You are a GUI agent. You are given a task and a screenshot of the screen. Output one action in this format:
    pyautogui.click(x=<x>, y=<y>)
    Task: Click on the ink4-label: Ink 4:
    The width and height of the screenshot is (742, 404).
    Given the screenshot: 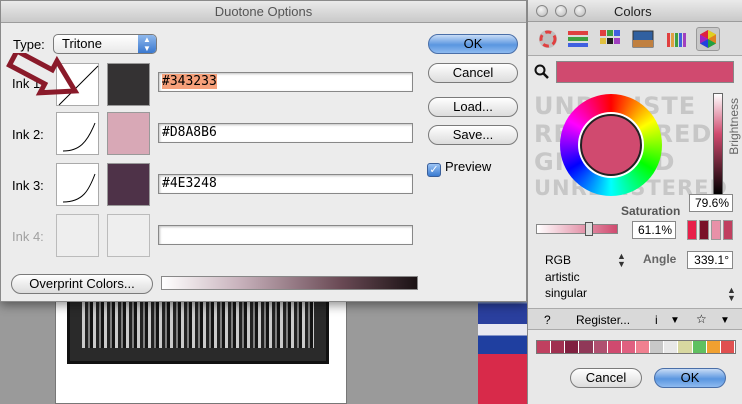 What is the action you would take?
    pyautogui.click(x=28, y=236)
    